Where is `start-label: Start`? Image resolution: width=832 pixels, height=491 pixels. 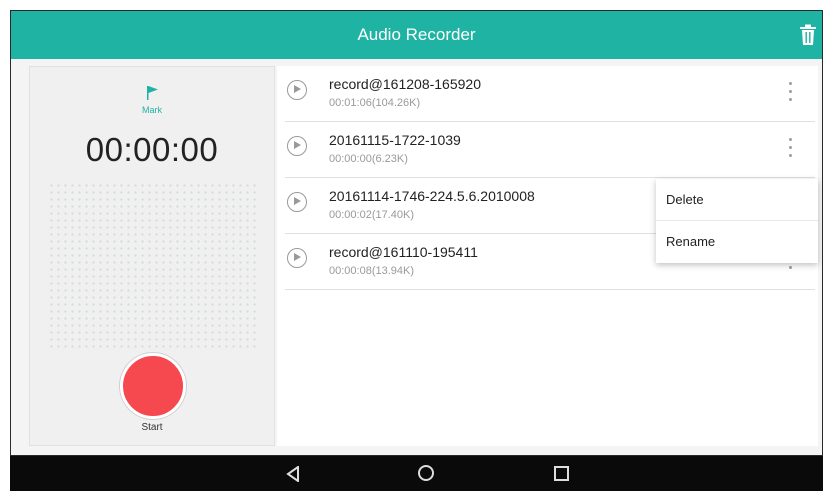 start-label: Start is located at coordinates (152, 427).